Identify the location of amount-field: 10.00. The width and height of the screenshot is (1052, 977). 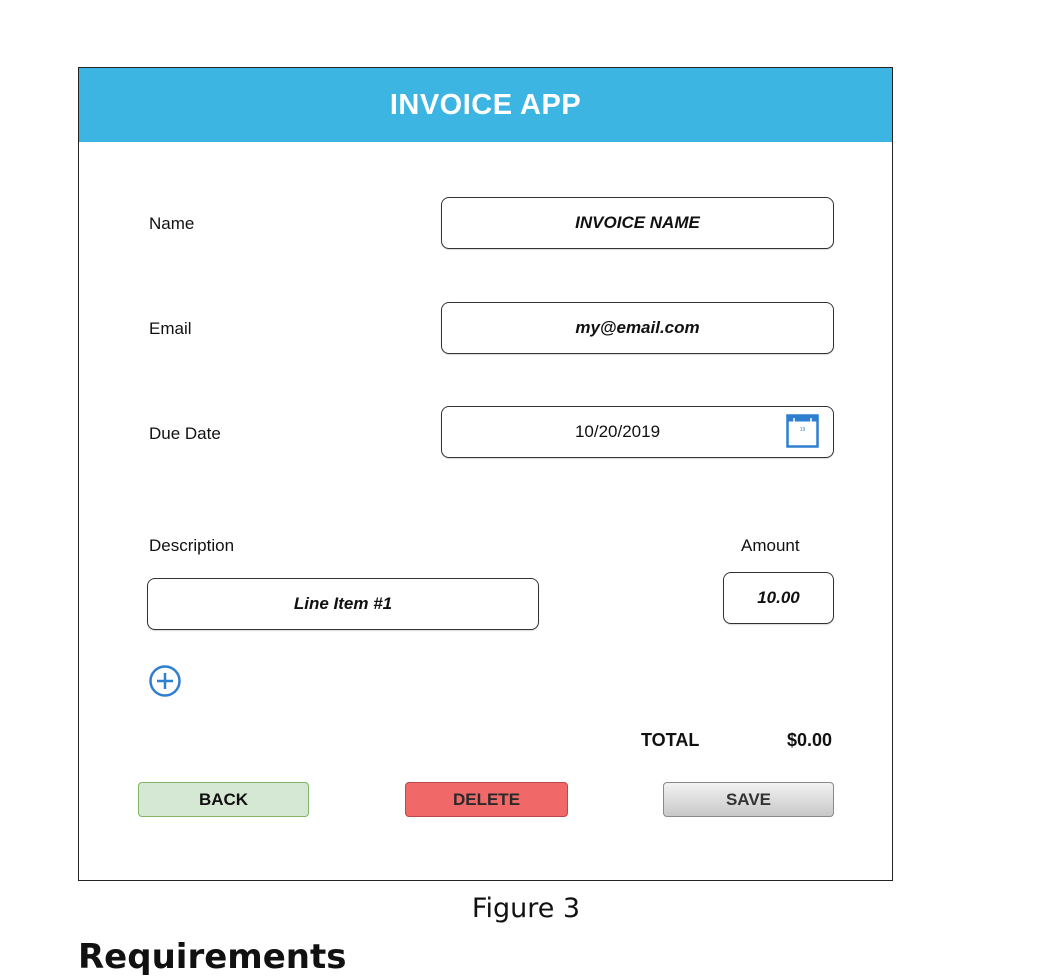
(778, 598).